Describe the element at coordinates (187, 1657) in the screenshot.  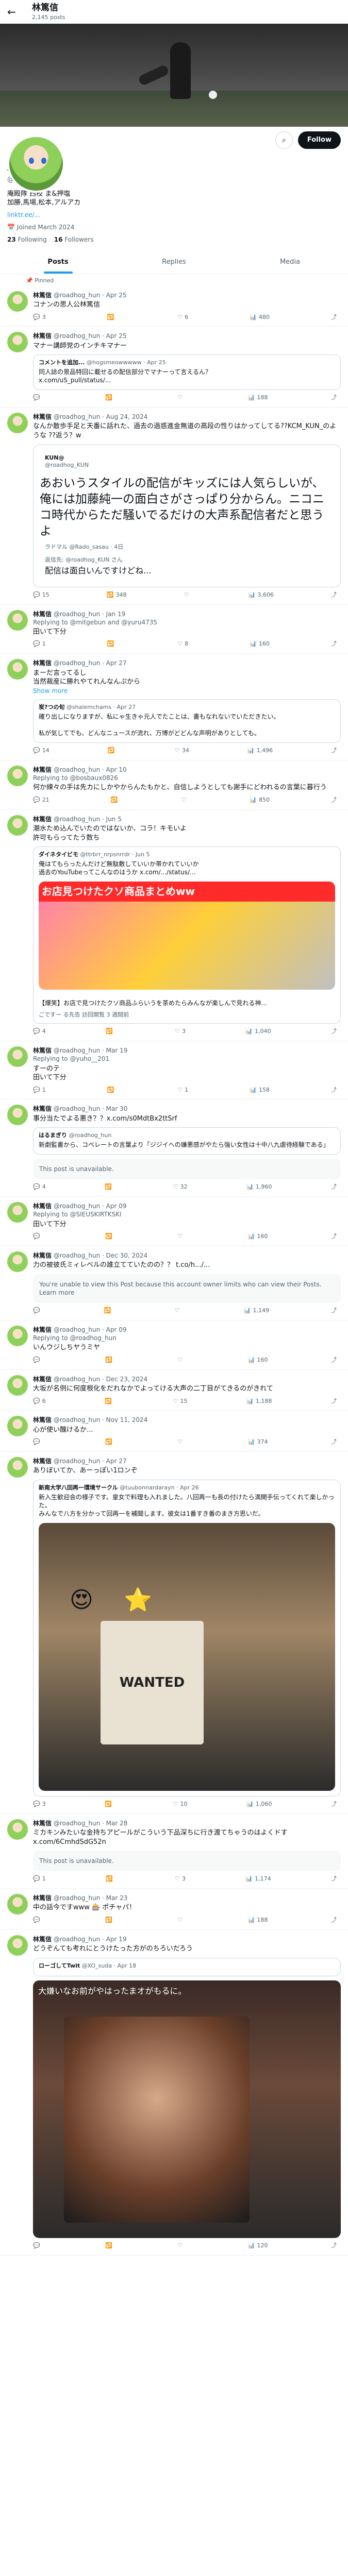
I see `attached-photo: WANTED 😍 ⭐` at that location.